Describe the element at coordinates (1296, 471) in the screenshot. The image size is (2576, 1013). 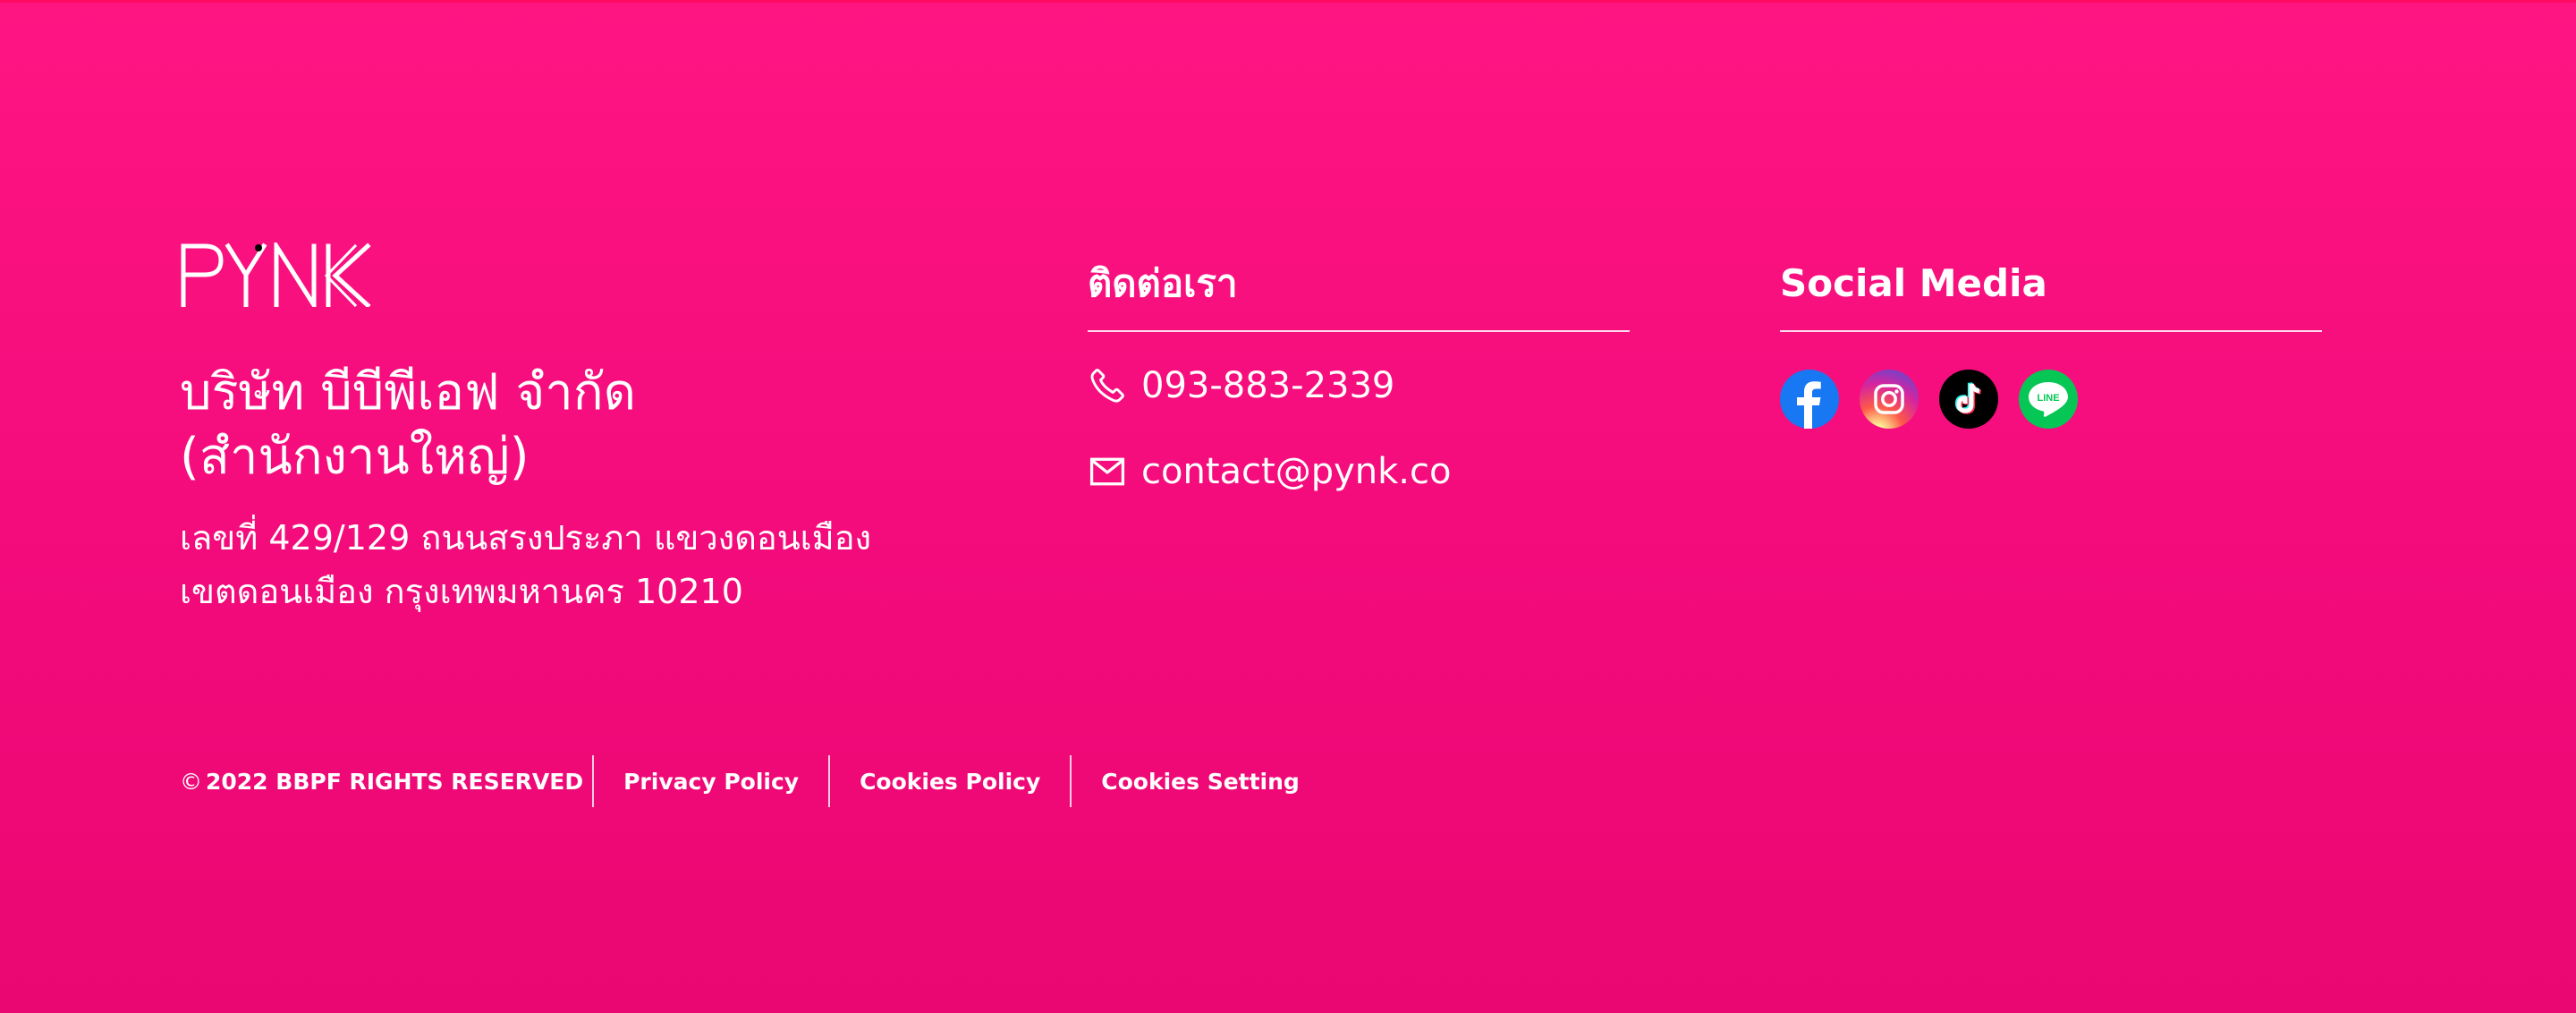
I see `email-address: contact@pynk.co` at that location.